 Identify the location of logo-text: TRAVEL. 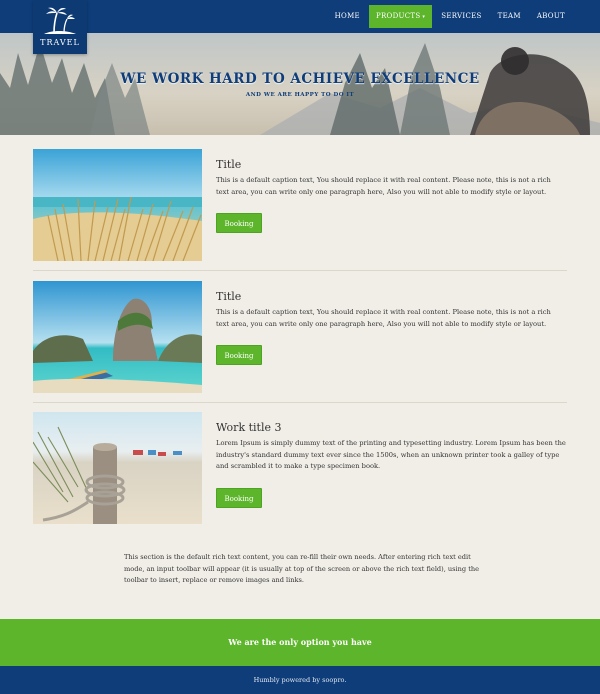
(60, 42).